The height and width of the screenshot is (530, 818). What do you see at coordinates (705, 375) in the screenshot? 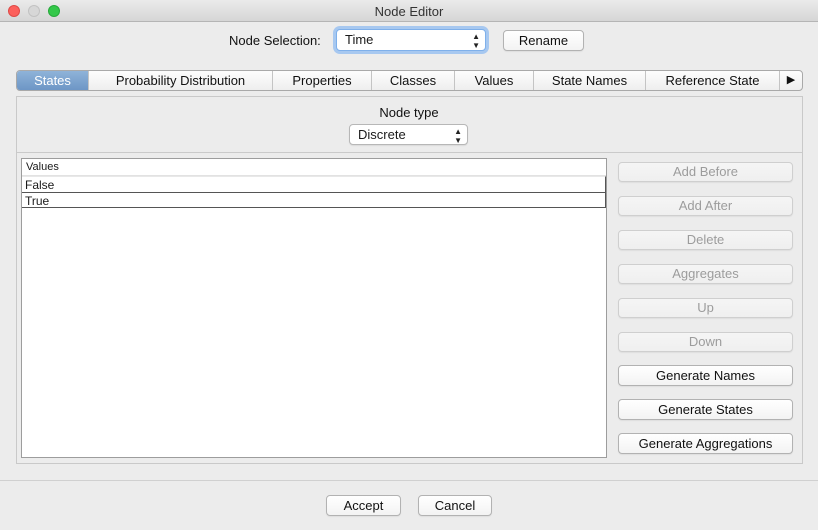
I see `generate-names-button: Generate Names` at bounding box center [705, 375].